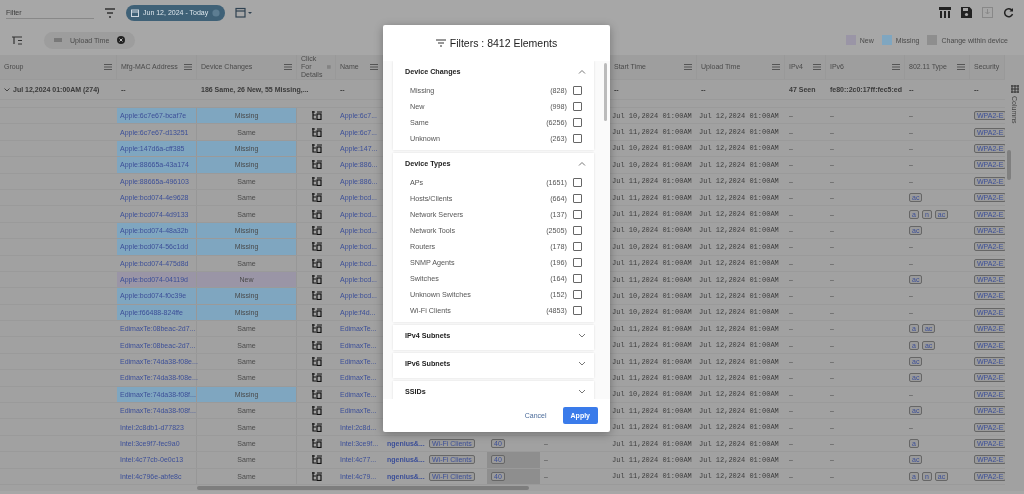 The width and height of the screenshot is (1024, 494). What do you see at coordinates (966, 12) in the screenshot?
I see `save-icon` at bounding box center [966, 12].